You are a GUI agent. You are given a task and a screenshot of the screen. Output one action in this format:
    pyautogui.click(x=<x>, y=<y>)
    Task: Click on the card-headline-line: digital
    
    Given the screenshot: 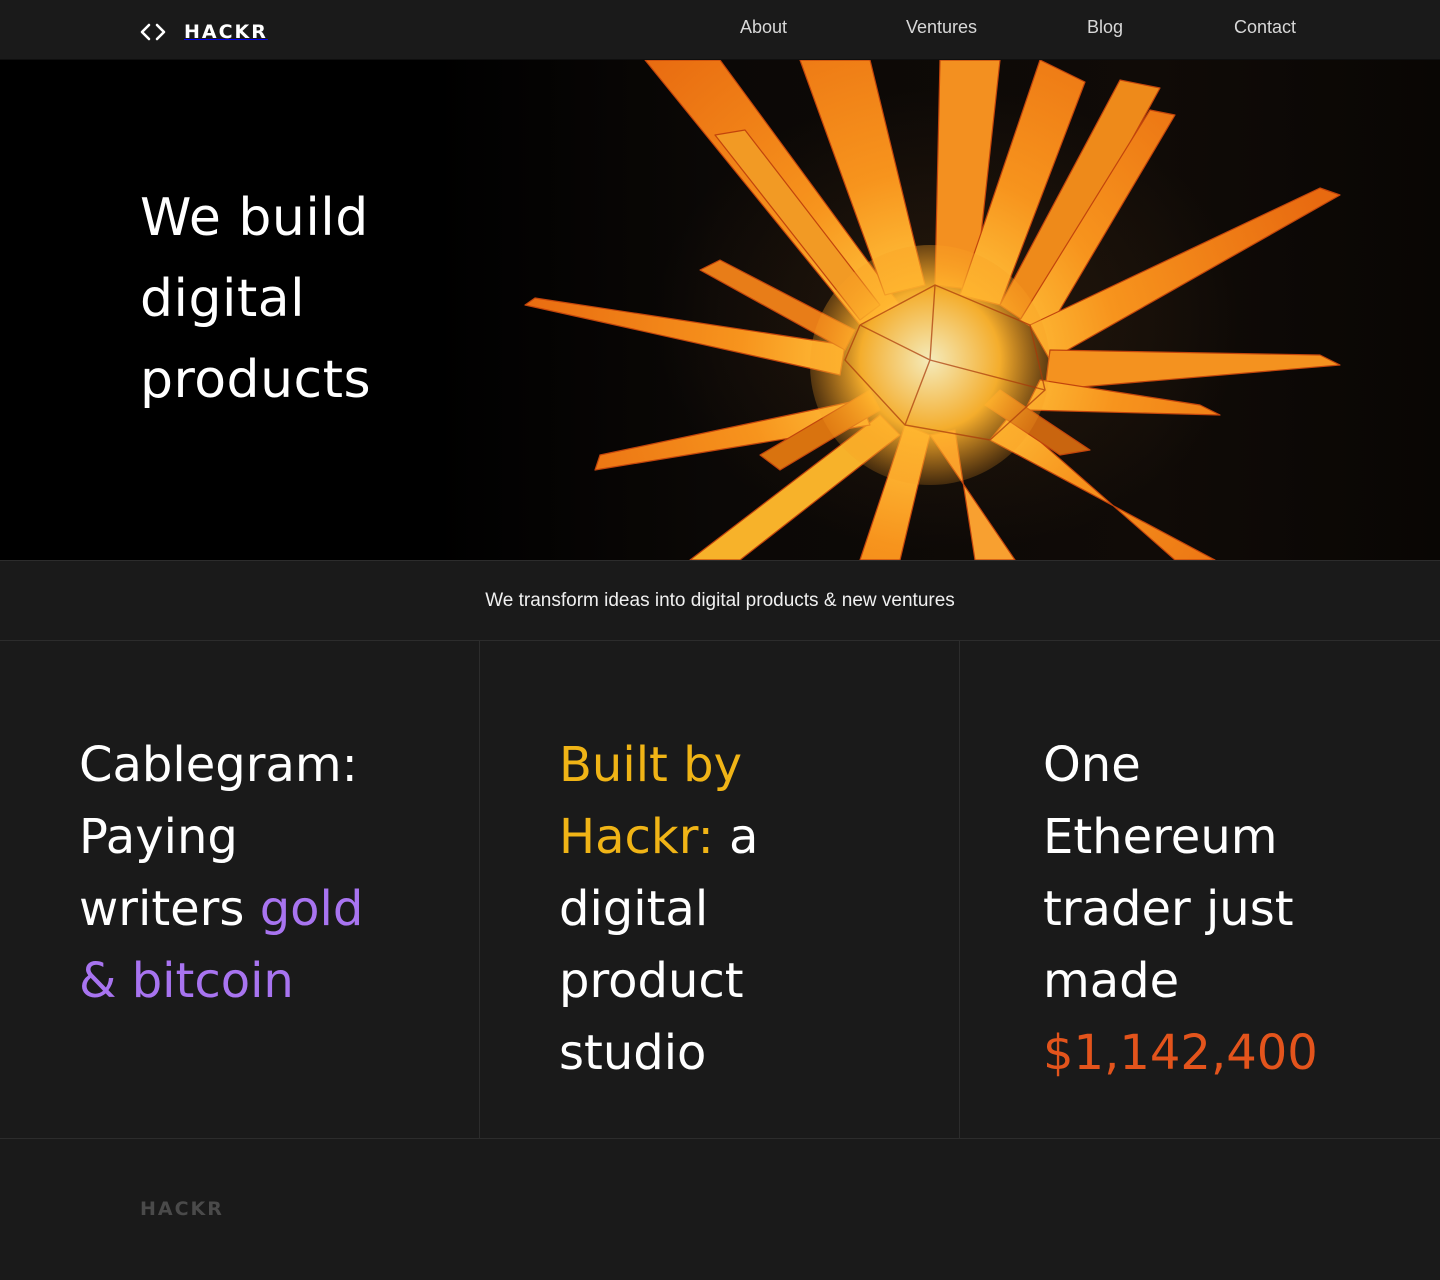 What is the action you would take?
    pyautogui.click(x=658, y=909)
    